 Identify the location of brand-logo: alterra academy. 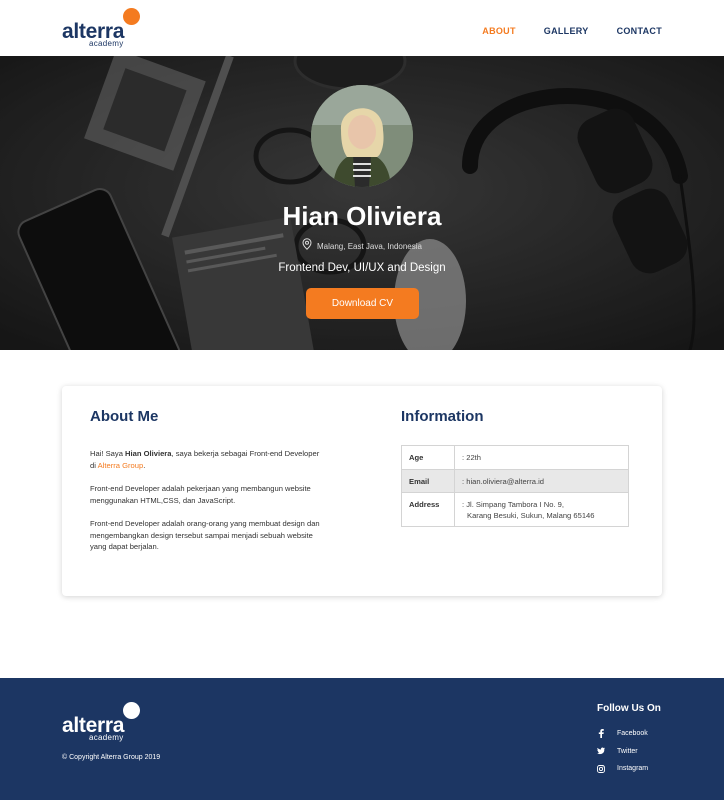
(107, 29).